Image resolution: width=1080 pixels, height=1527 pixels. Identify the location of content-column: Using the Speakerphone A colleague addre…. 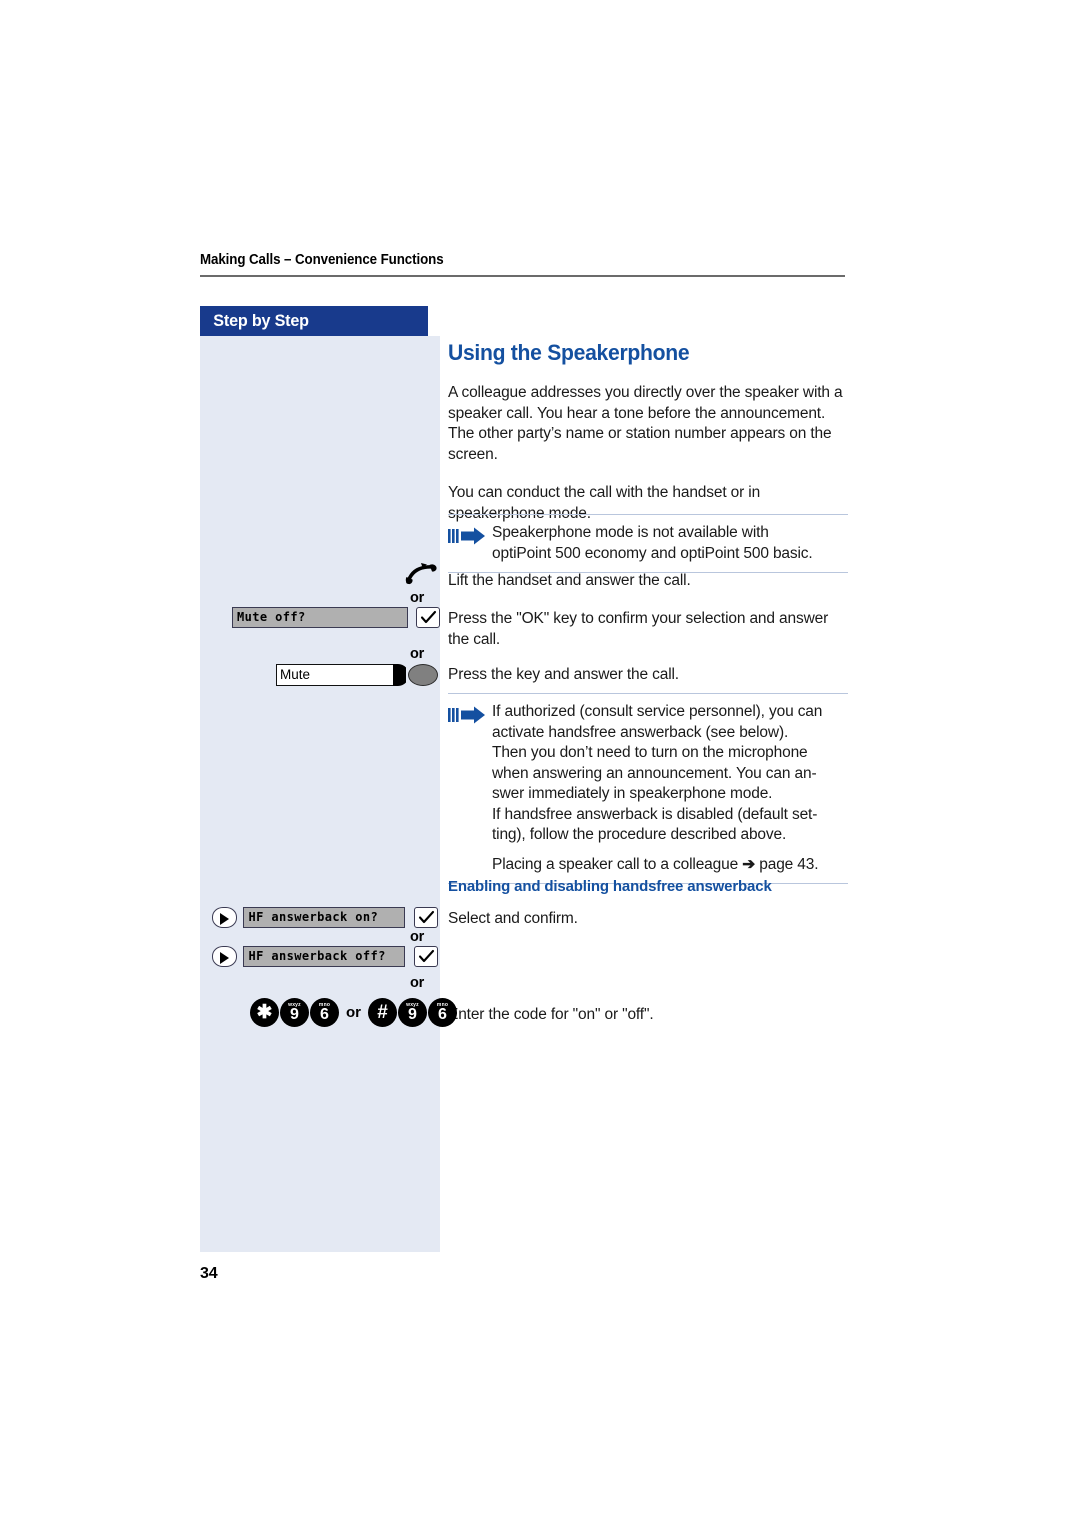
(648, 432).